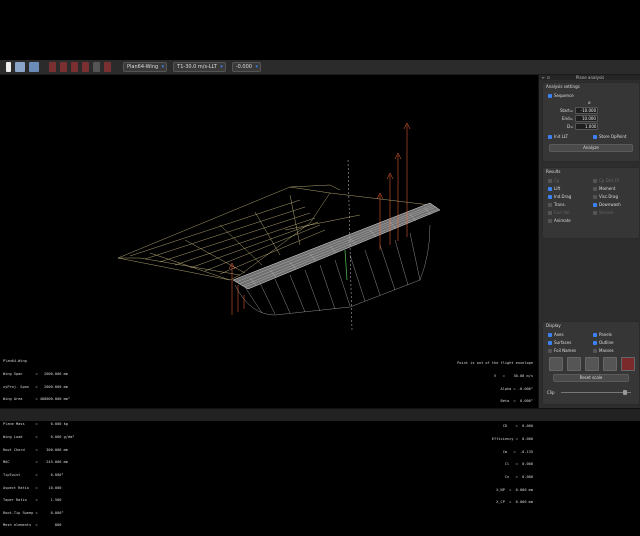 The height and width of the screenshot is (536, 640). What do you see at coordinates (574, 364) in the screenshot?
I see `view-y-button` at bounding box center [574, 364].